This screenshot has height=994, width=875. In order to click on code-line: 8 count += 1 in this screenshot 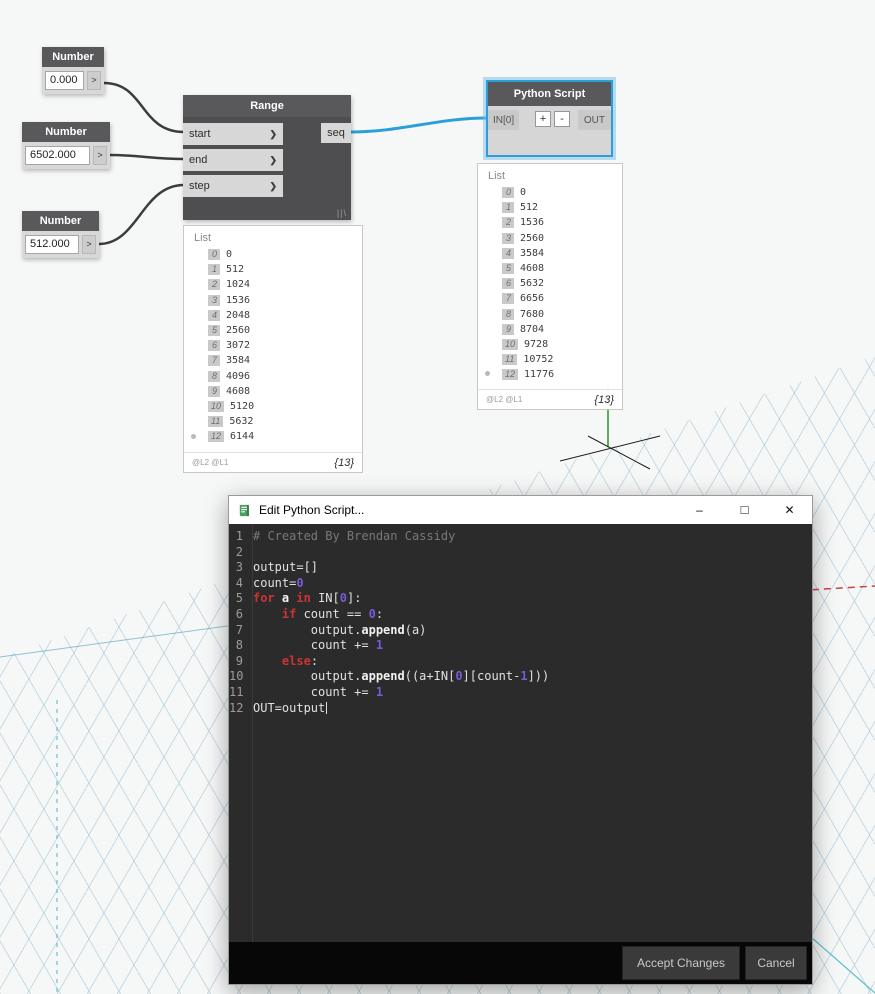, I will do `click(520, 646)`.